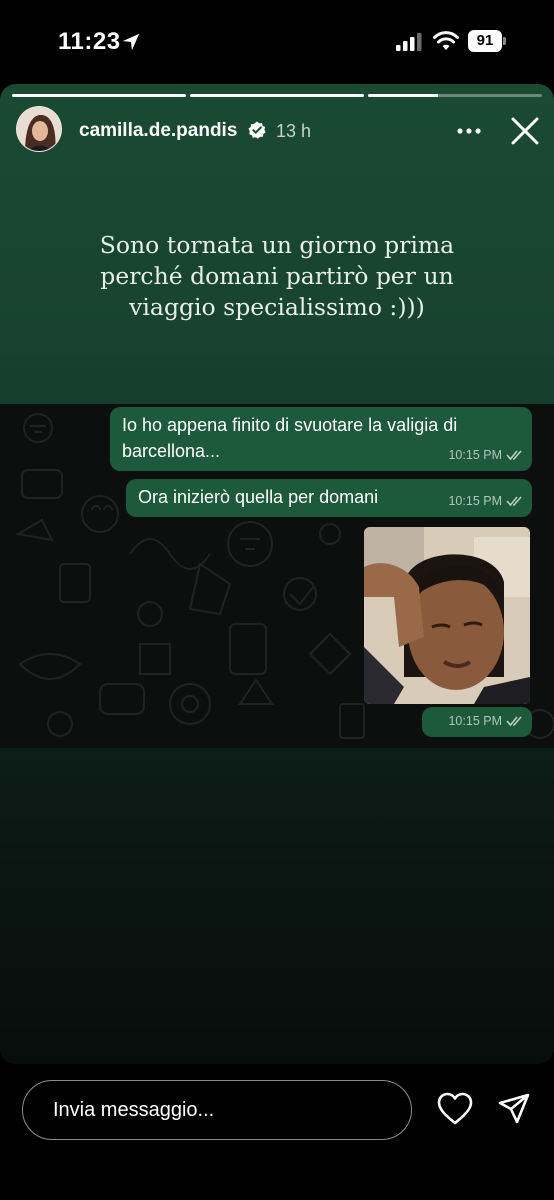 Image resolution: width=554 pixels, height=1200 pixels. I want to click on chat-message: 10:15 PM, so click(477, 722).